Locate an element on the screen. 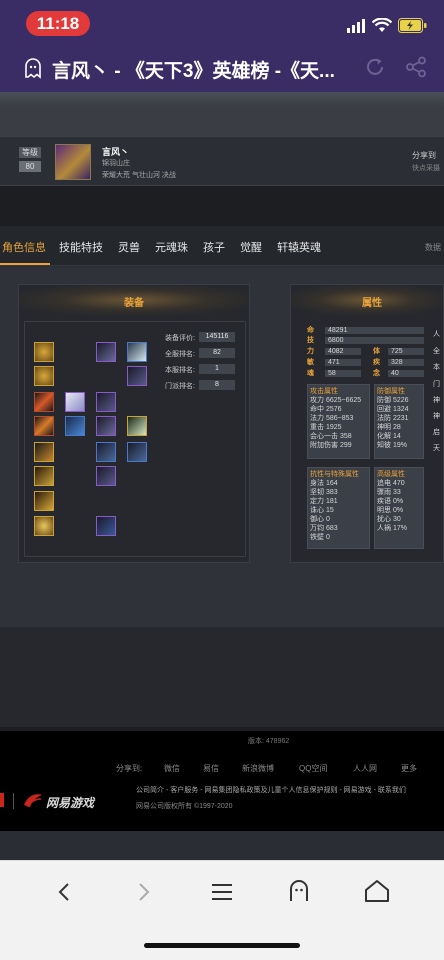  equip-slot-helmet is located at coordinates (106, 352).